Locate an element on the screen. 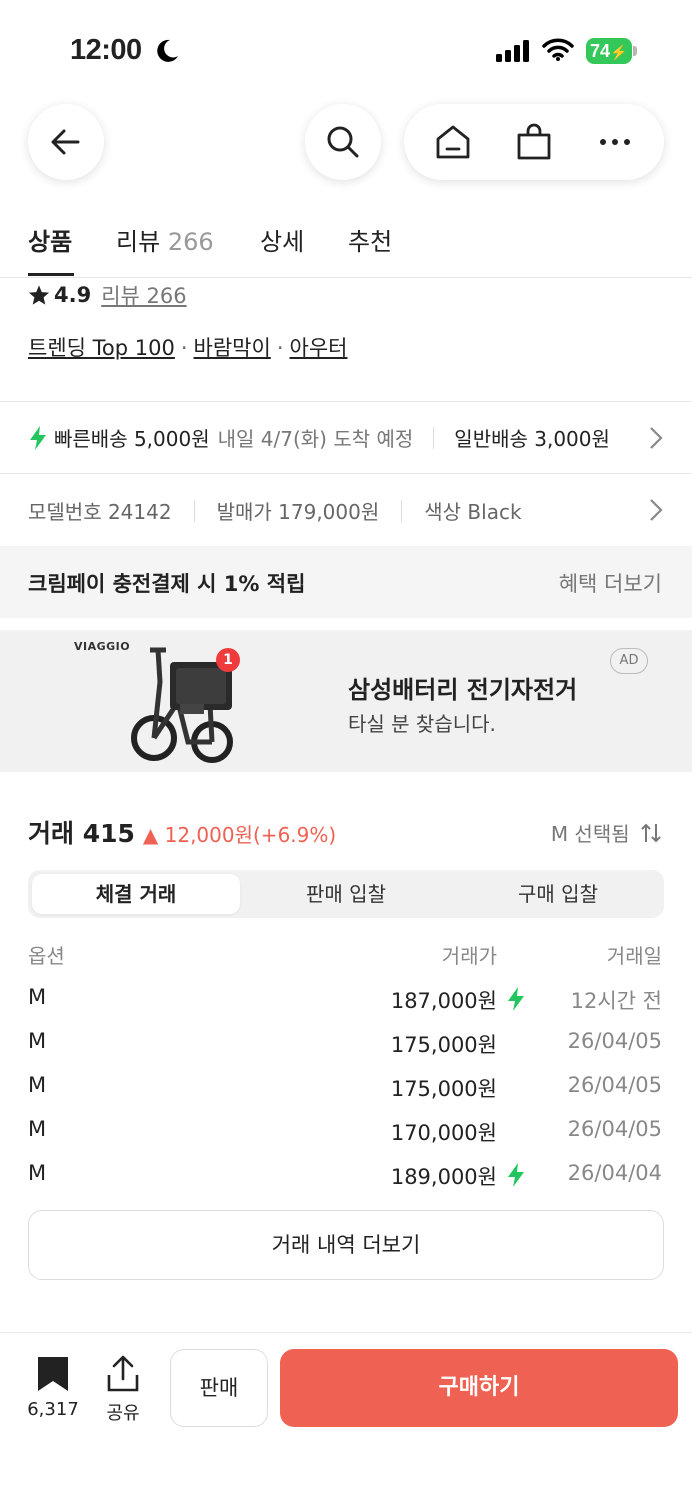 The height and width of the screenshot is (1500, 692). shipping-separator is located at coordinates (434, 437).